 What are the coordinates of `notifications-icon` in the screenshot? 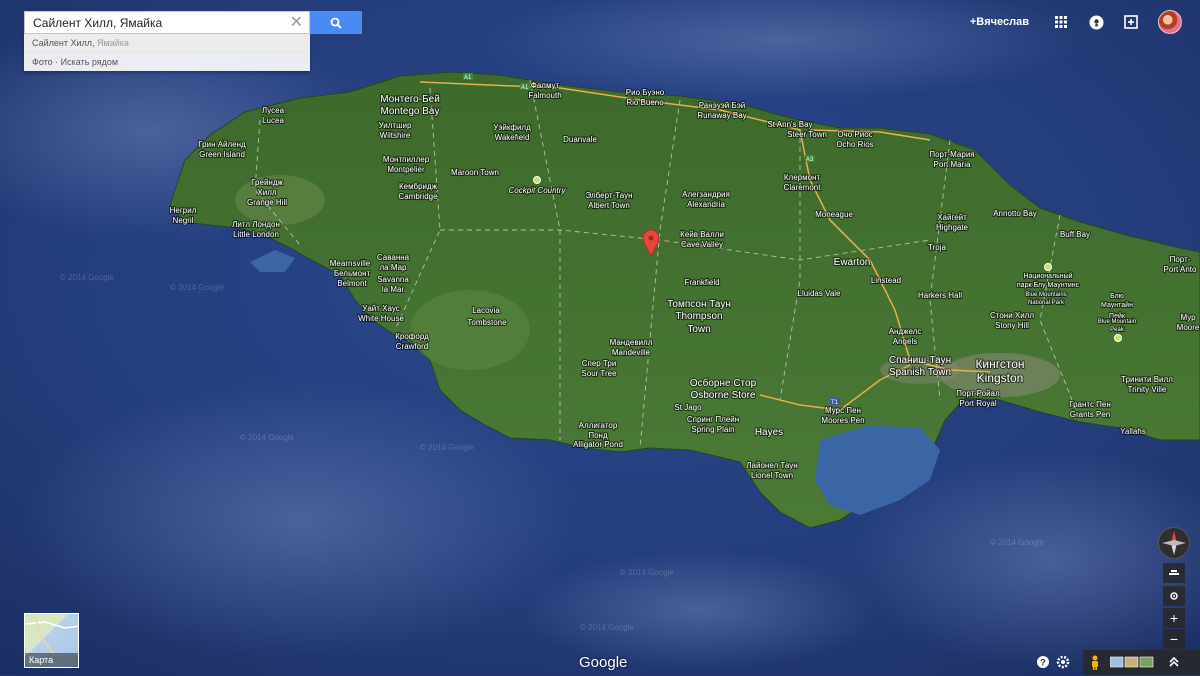 It's located at (1096, 22).